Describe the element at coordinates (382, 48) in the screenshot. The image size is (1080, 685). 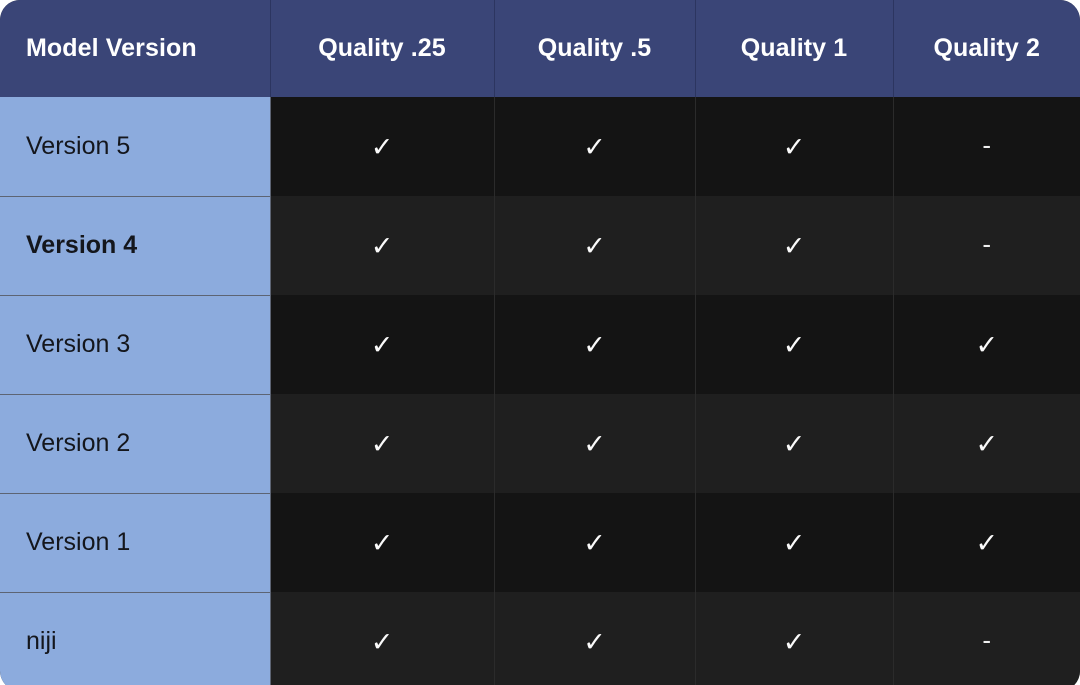
I see `column-header-quality-025: Quality .25` at that location.